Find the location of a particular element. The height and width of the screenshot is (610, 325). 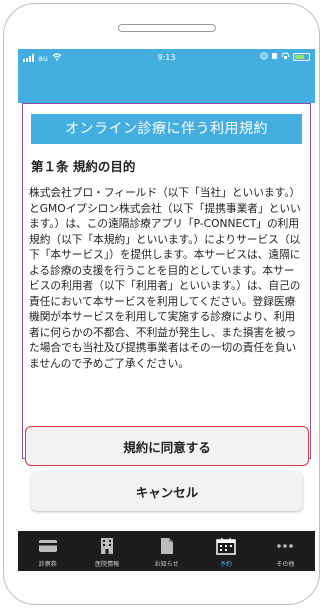

calendar-icon is located at coordinates (226, 546).